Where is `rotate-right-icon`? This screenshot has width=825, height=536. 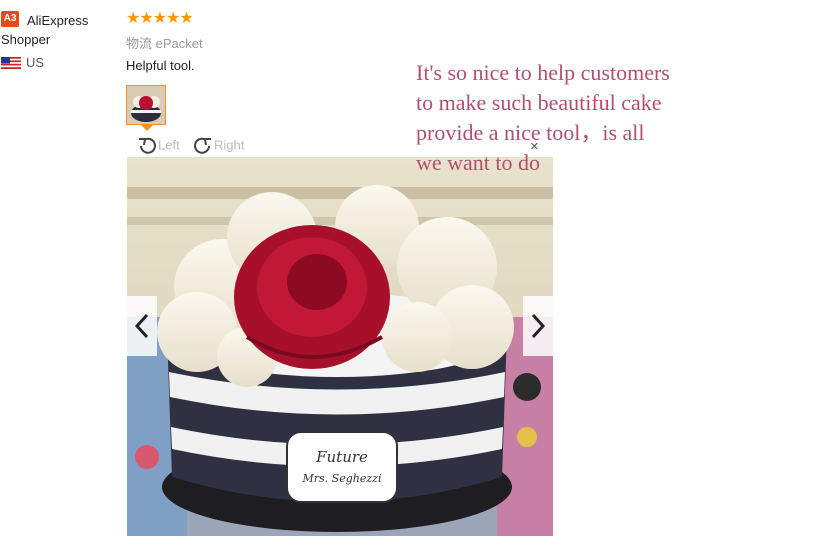
rotate-right-icon is located at coordinates (202, 145).